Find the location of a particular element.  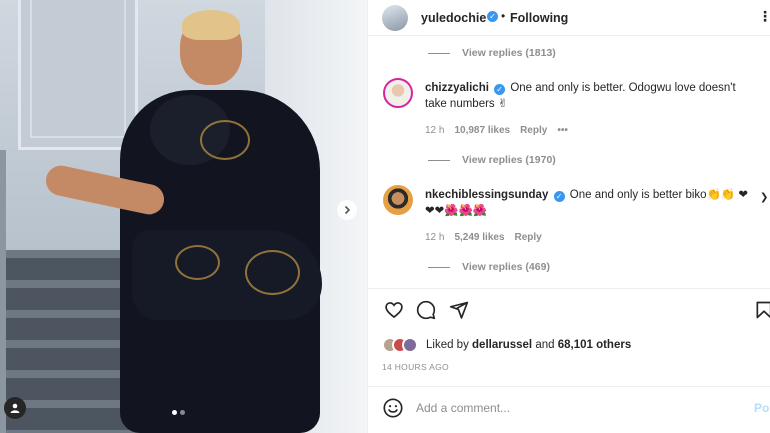

view-replies-button: View replies (1813) is located at coordinates (492, 53).